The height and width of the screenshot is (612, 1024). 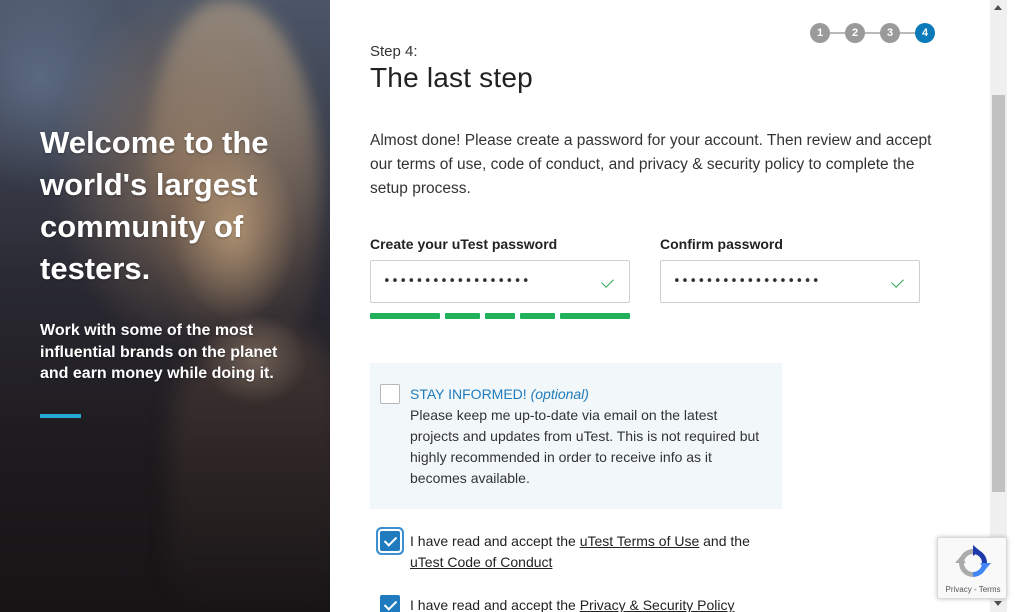 What do you see at coordinates (998, 603) in the screenshot?
I see `scroll-down-arrow-icon` at bounding box center [998, 603].